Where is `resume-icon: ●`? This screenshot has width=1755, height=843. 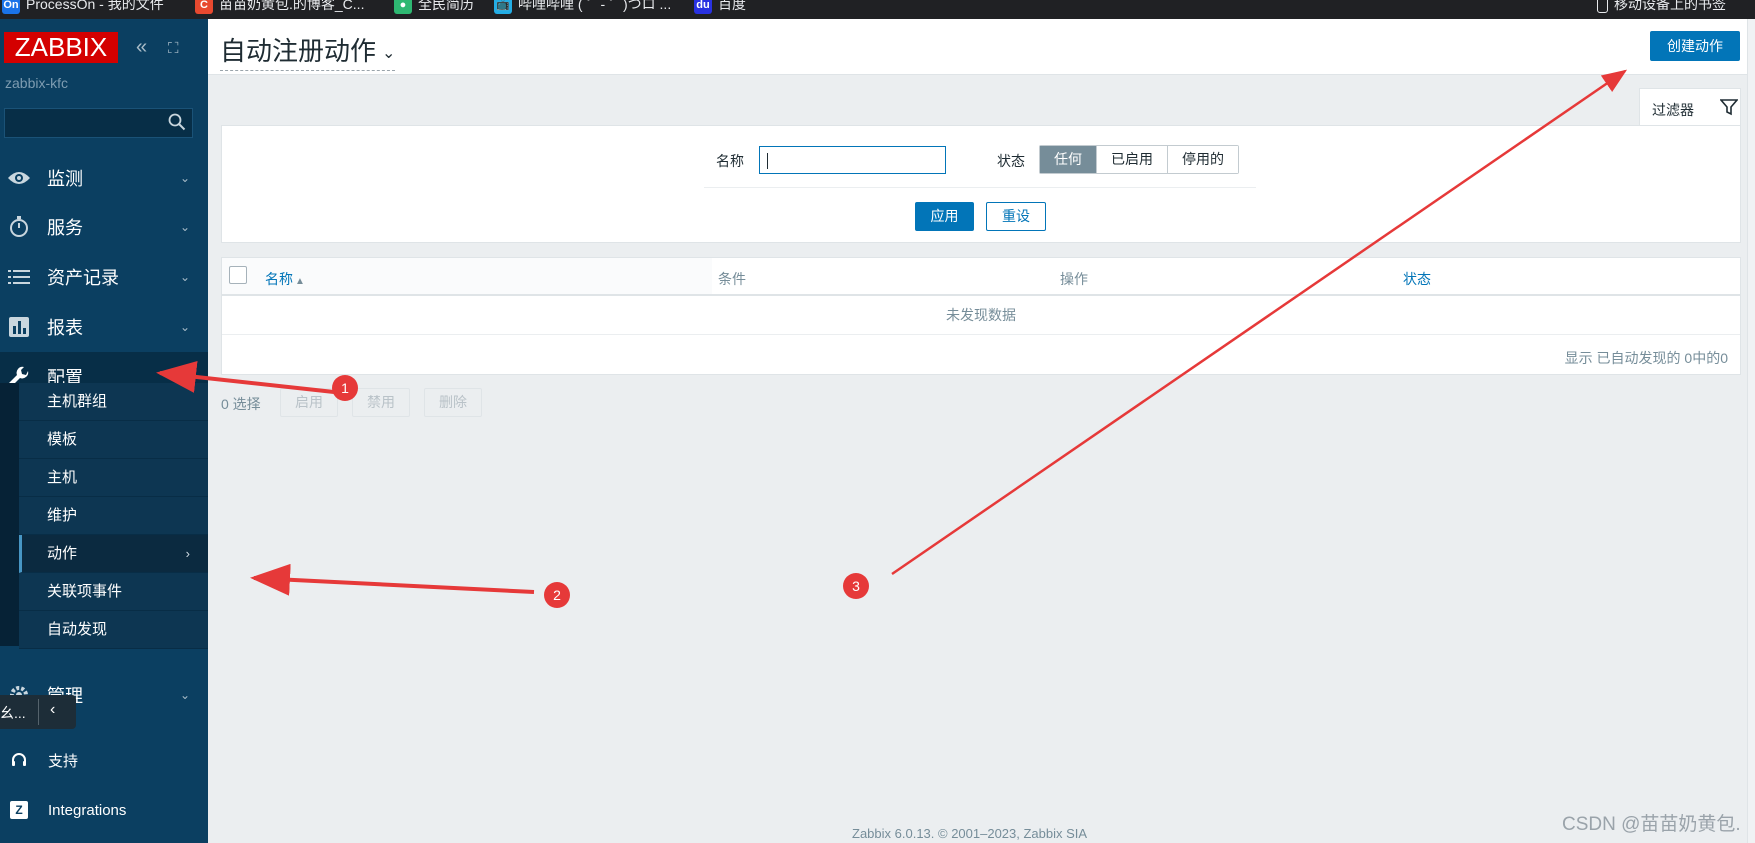 resume-icon: ● is located at coordinates (403, 7).